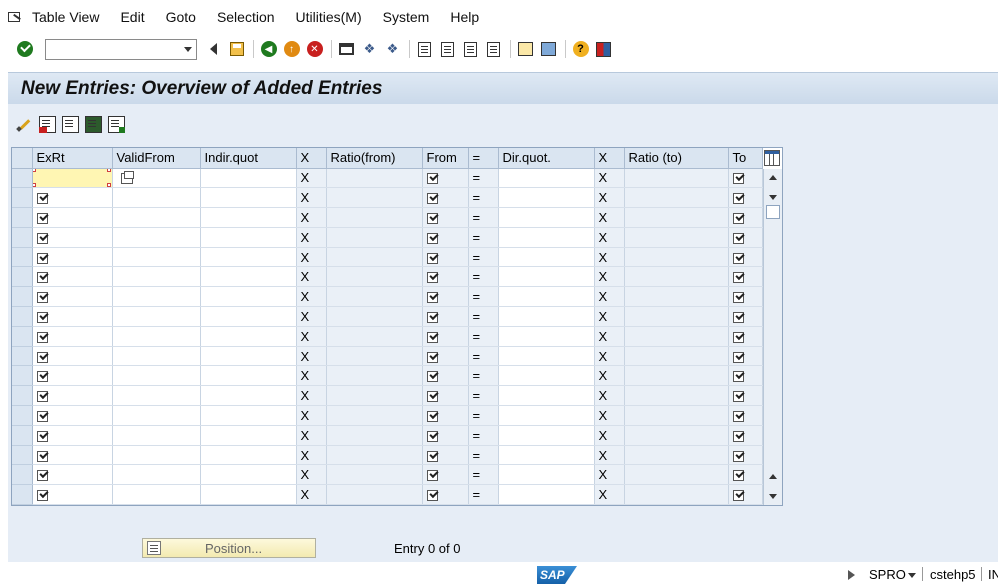  What do you see at coordinates (248, 158) in the screenshot?
I see `col-header-indir-quot: Indir.quot` at bounding box center [248, 158].